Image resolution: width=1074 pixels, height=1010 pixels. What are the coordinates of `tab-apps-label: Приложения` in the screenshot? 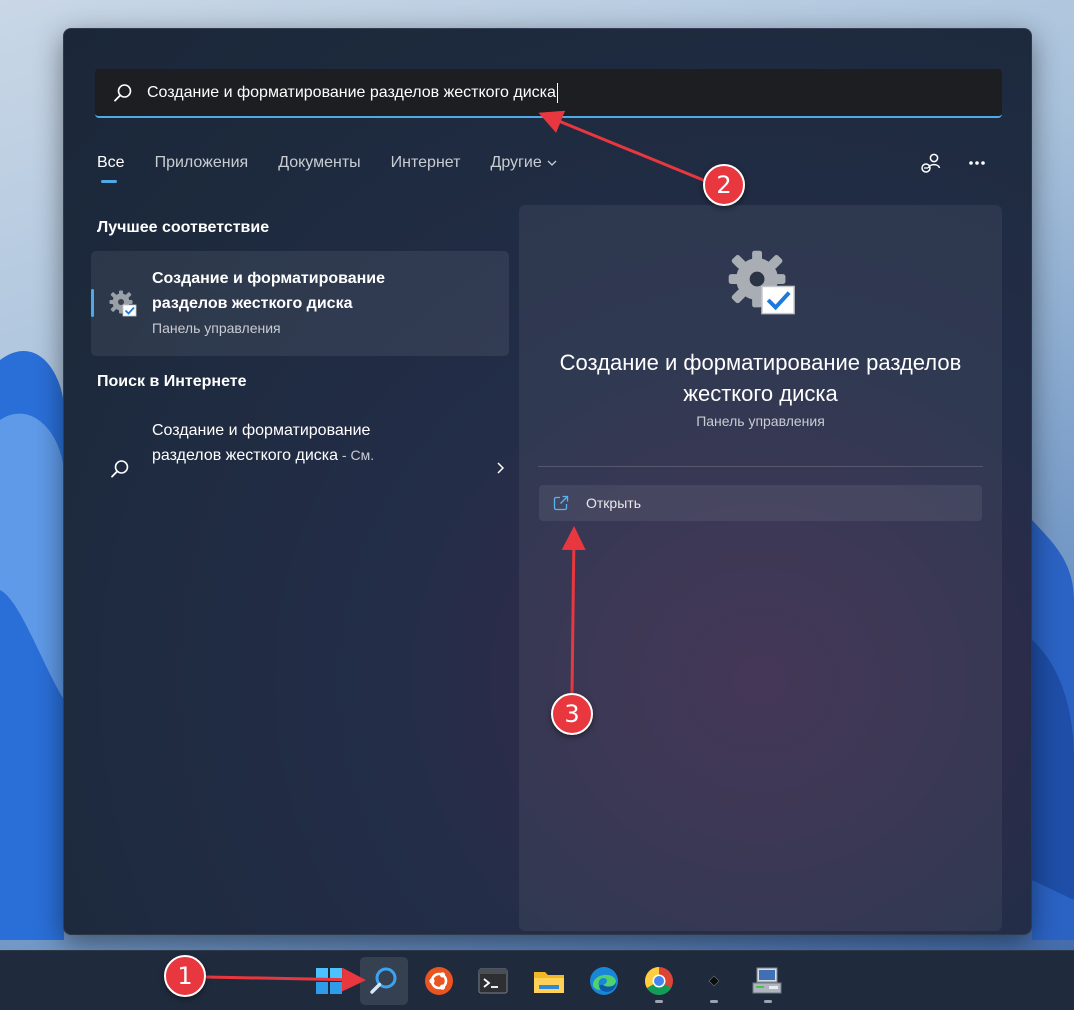 It's located at (201, 162).